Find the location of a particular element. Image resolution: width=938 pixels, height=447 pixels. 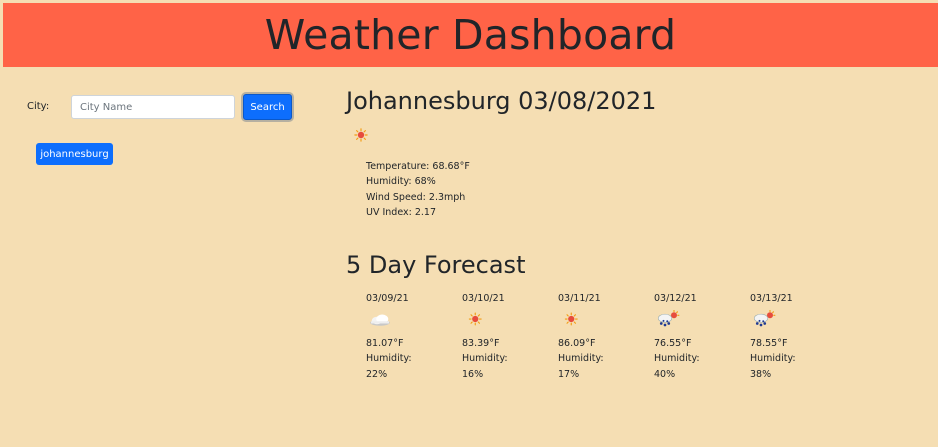

cloud-icon is located at coordinates (380, 319).